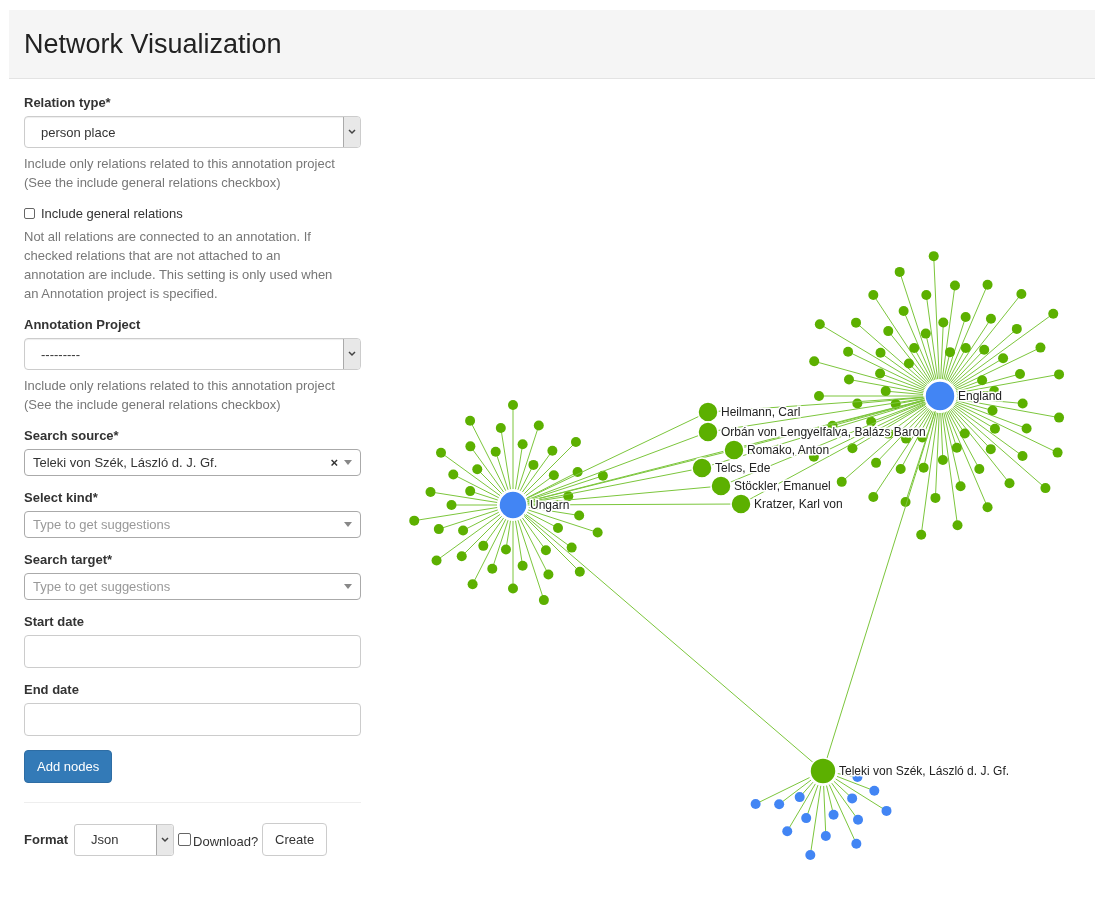 The height and width of the screenshot is (899, 1095). What do you see at coordinates (192, 354) in the screenshot?
I see `select-field: ---------` at bounding box center [192, 354].